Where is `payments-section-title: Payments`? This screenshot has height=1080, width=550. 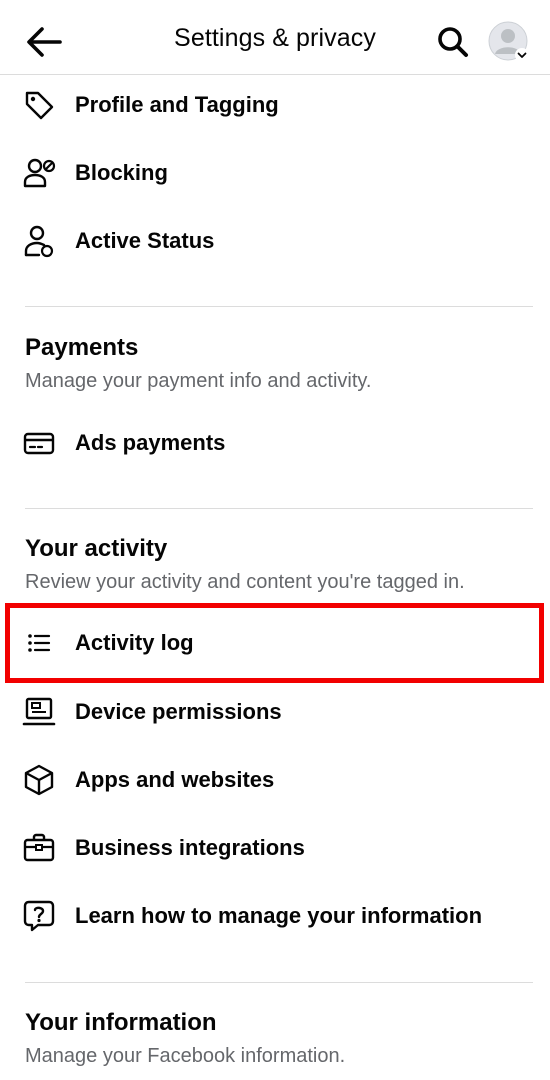
payments-section-title: Payments is located at coordinates (82, 347).